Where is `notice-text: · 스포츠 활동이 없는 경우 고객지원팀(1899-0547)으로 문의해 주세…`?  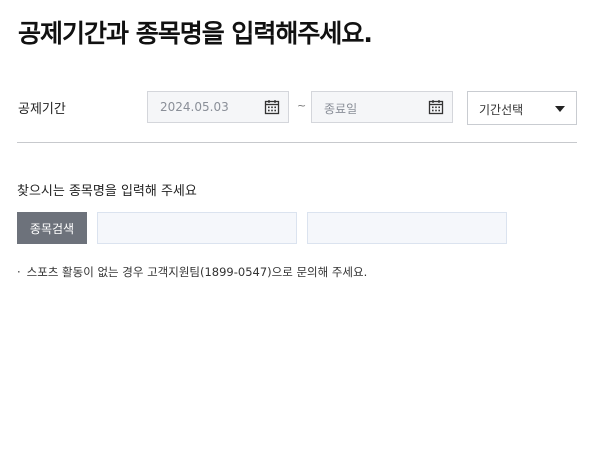
notice-text: · 스포츠 활동이 없는 경우 고객지원팀(1899-0547)으로 문의해 주세… is located at coordinates (192, 272).